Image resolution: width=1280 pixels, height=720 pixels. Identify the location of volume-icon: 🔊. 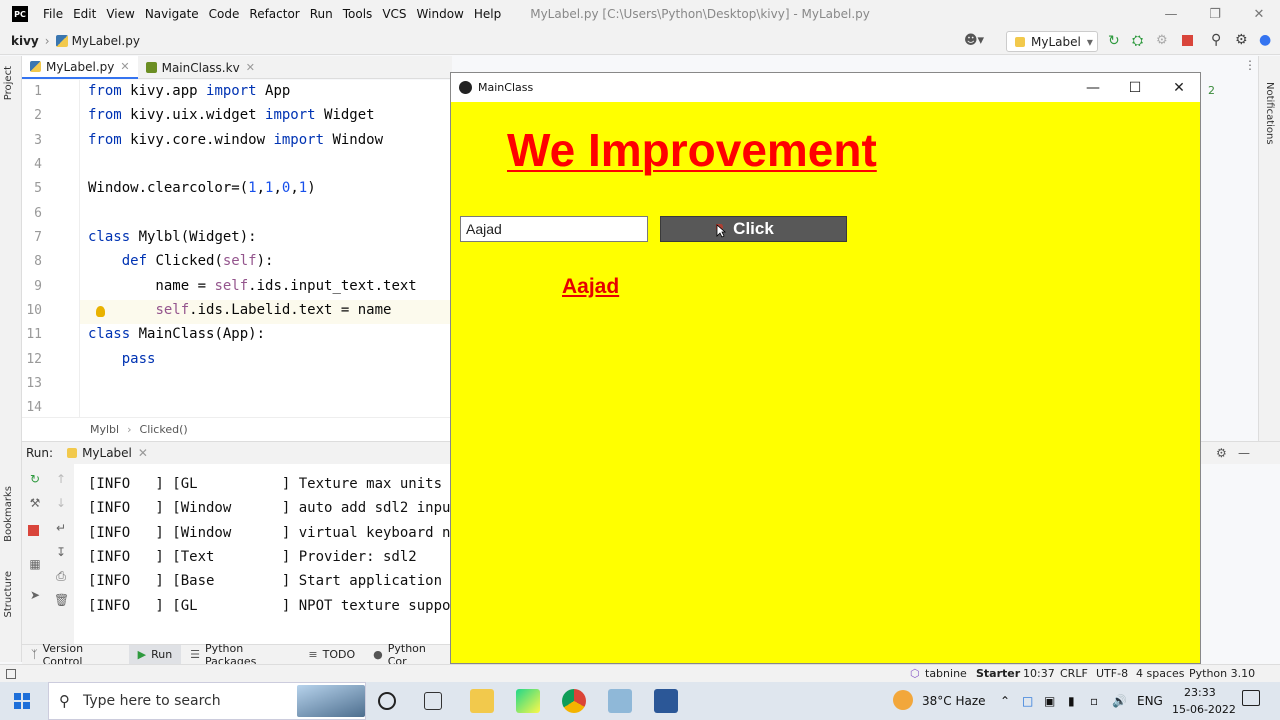
(1119, 701).